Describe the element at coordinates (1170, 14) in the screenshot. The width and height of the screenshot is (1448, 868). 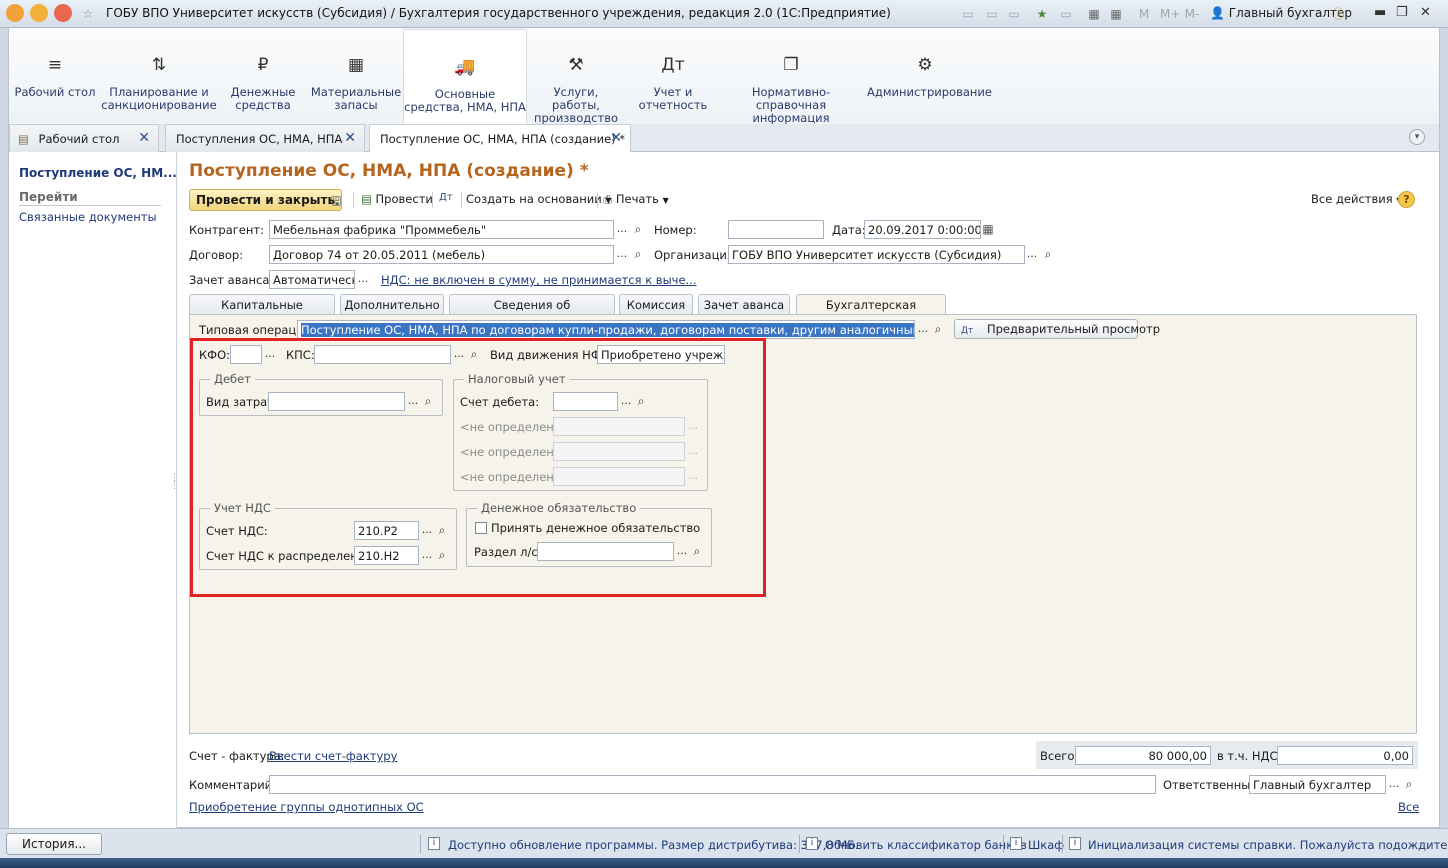
I see `memory-mplus-button: M+` at that location.